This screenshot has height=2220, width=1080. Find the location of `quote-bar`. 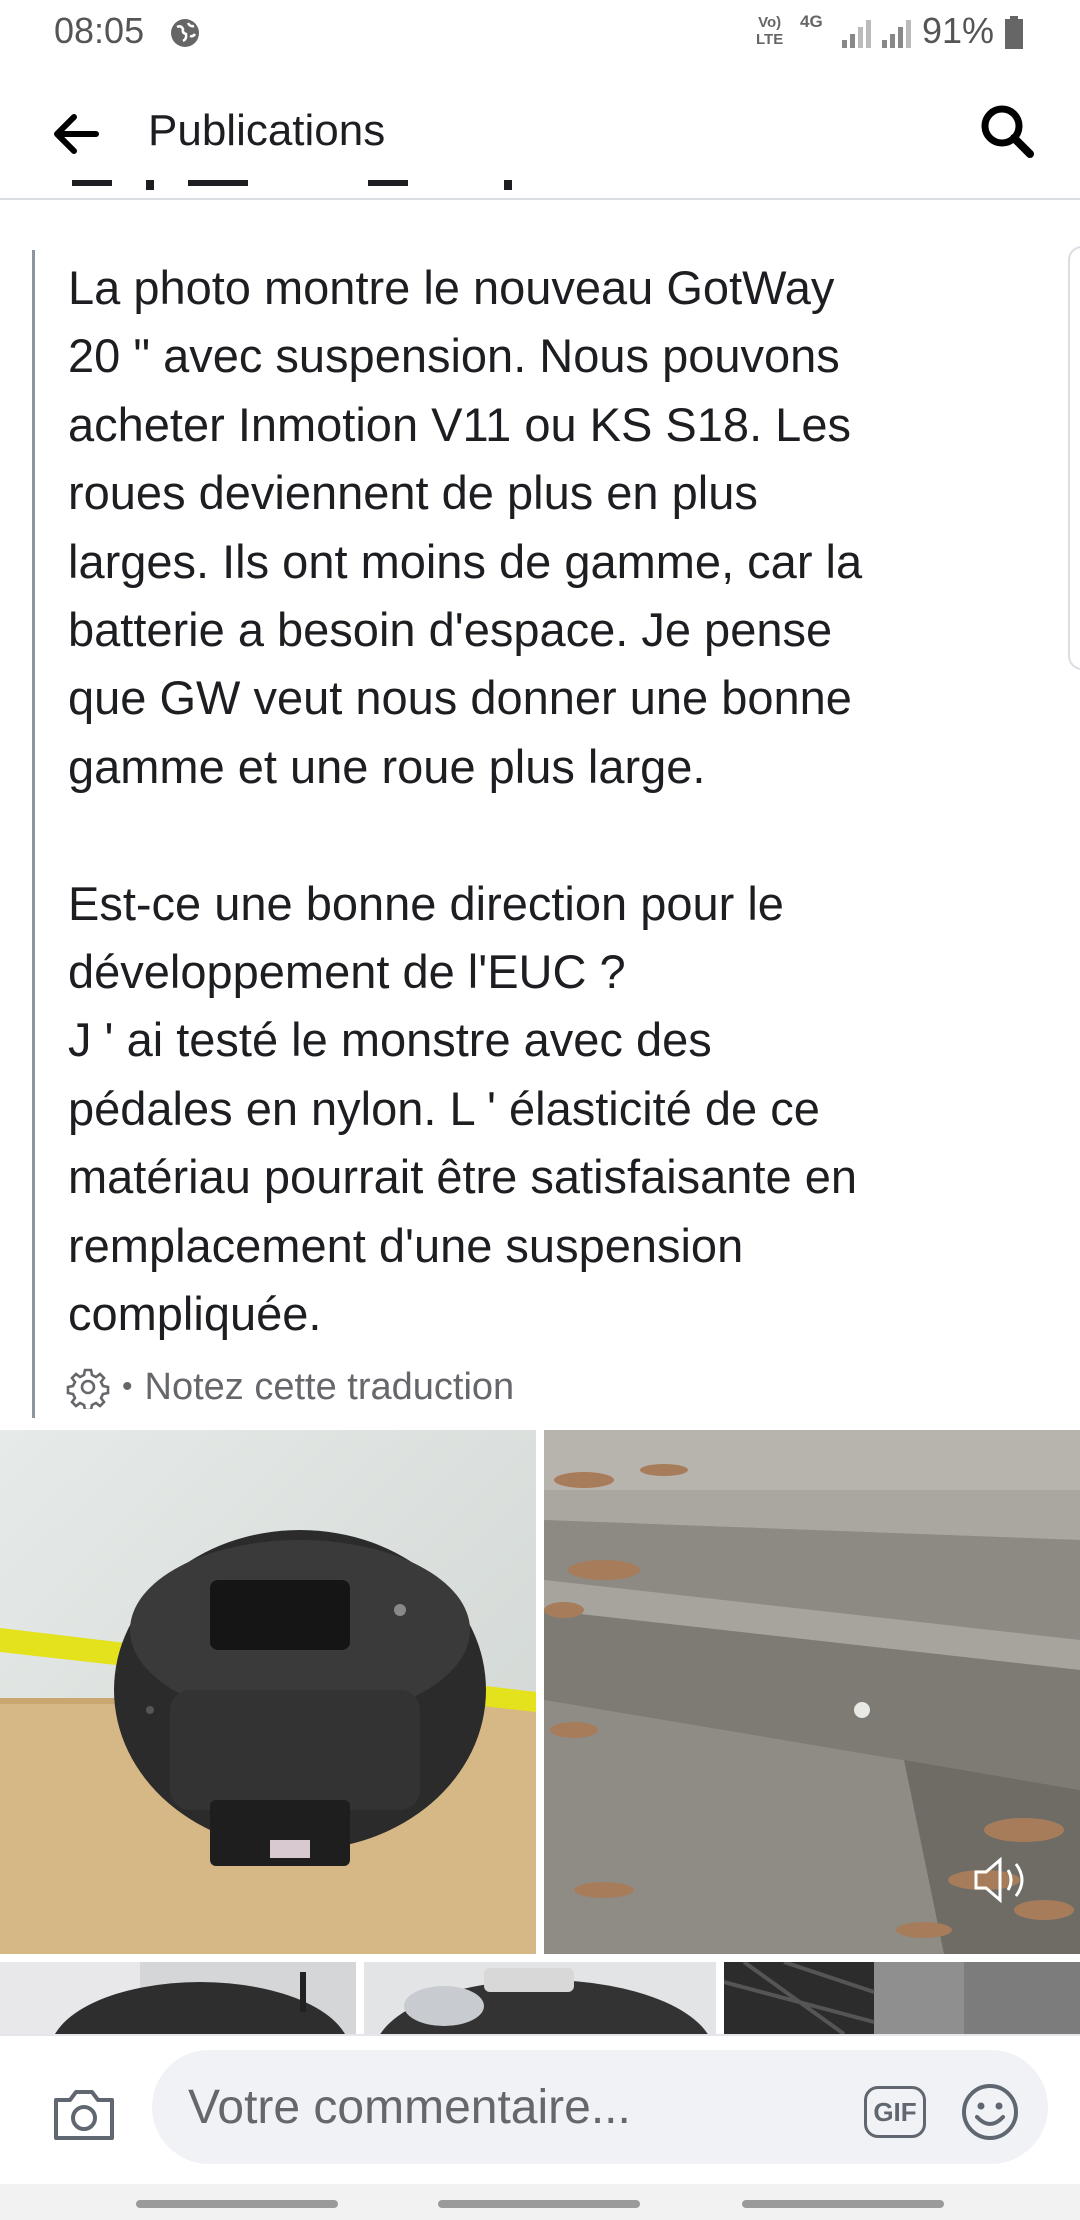

quote-bar is located at coordinates (33, 834).